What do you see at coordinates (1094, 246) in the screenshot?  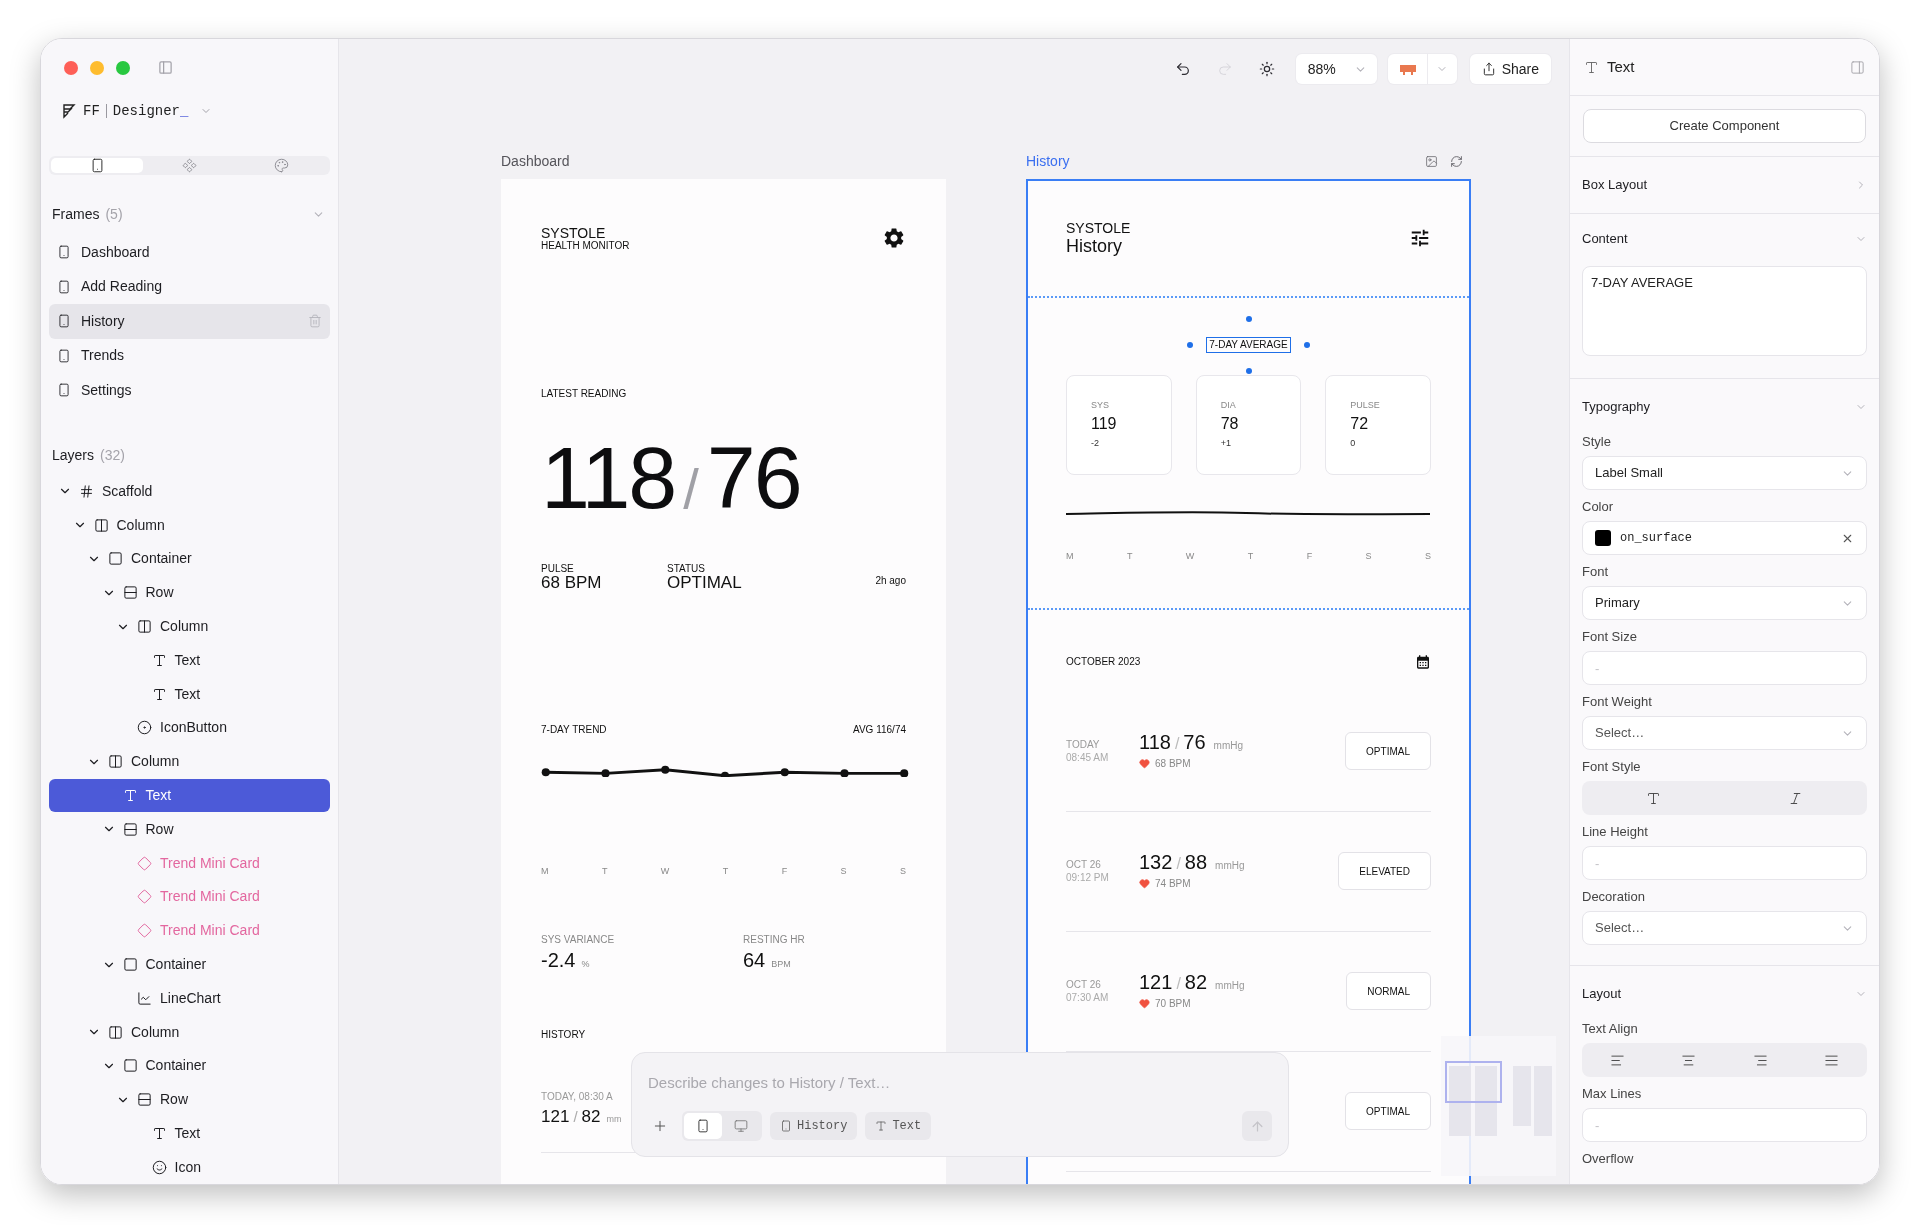 I see `screen-title: History` at bounding box center [1094, 246].